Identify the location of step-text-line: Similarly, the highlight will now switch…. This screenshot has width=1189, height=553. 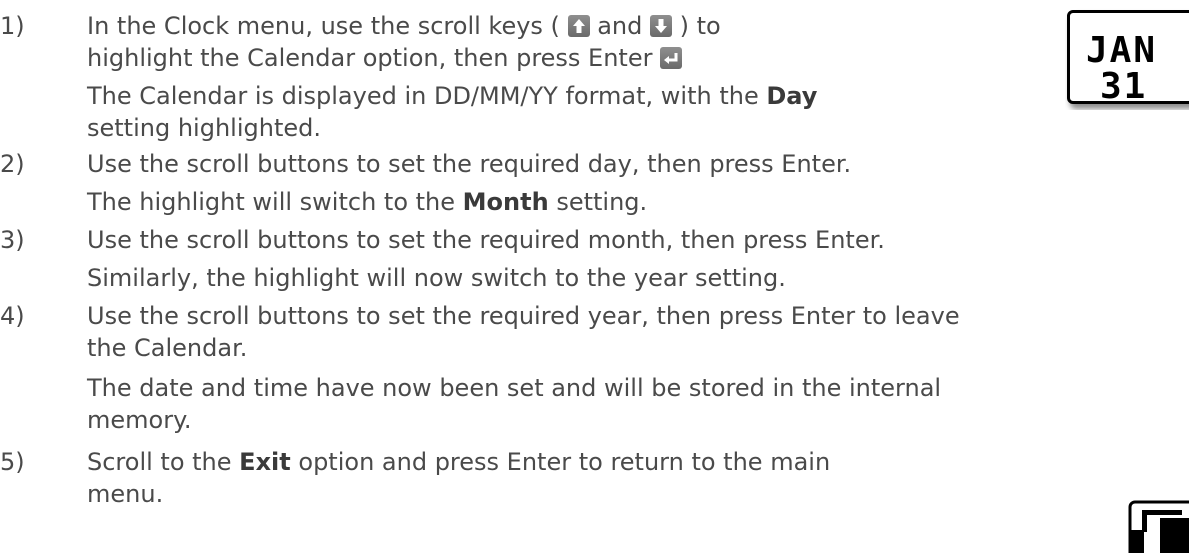
(436, 278).